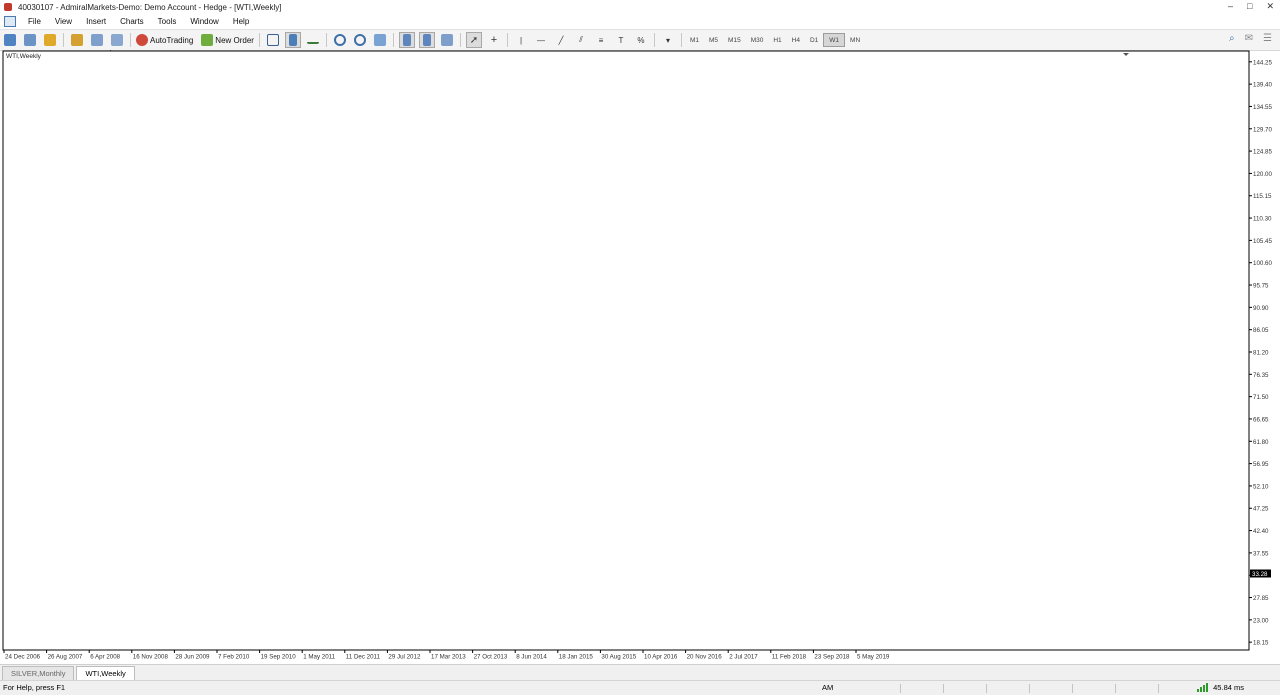  Describe the element at coordinates (491, 657) in the screenshot. I see `date-tick-label: 27 Oct 2013` at that location.